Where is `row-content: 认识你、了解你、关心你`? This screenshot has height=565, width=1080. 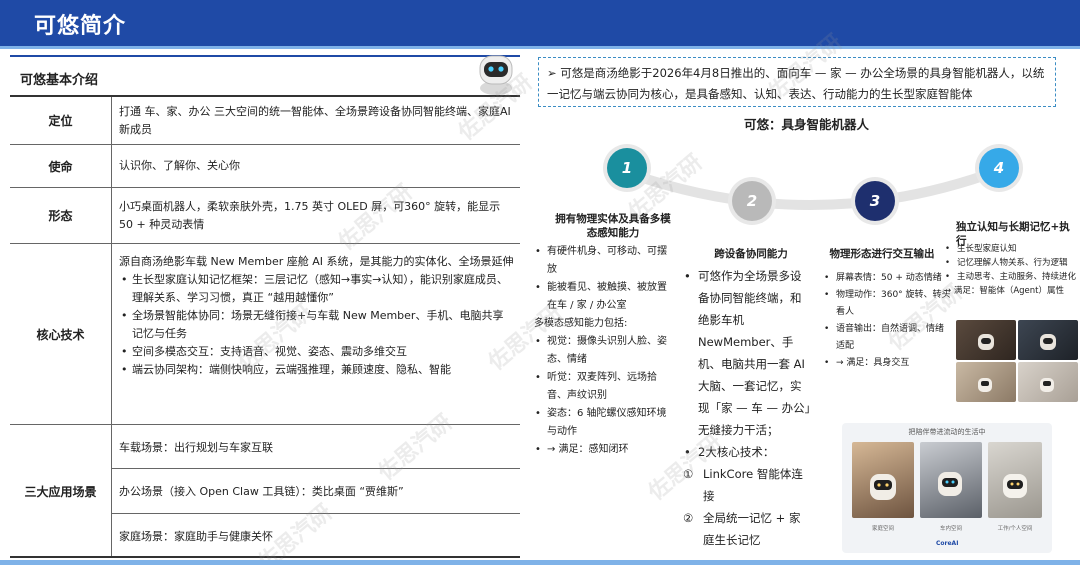 row-content: 认识你、了解你、关心你 is located at coordinates (179, 165).